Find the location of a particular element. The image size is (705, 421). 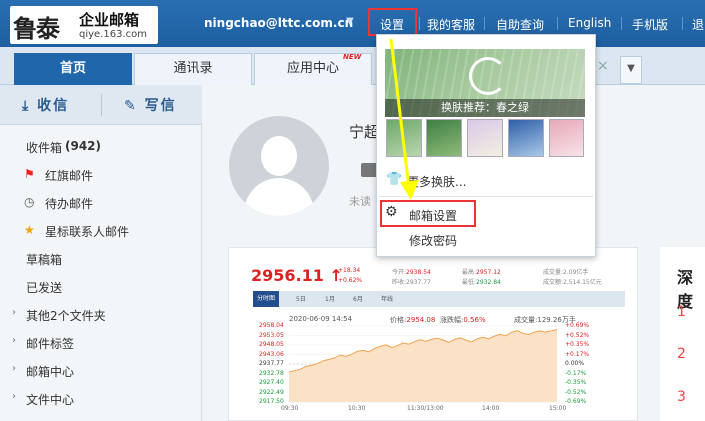

sidebar-item-starred: ★ 星标联系人邮件 is located at coordinates (101, 231).